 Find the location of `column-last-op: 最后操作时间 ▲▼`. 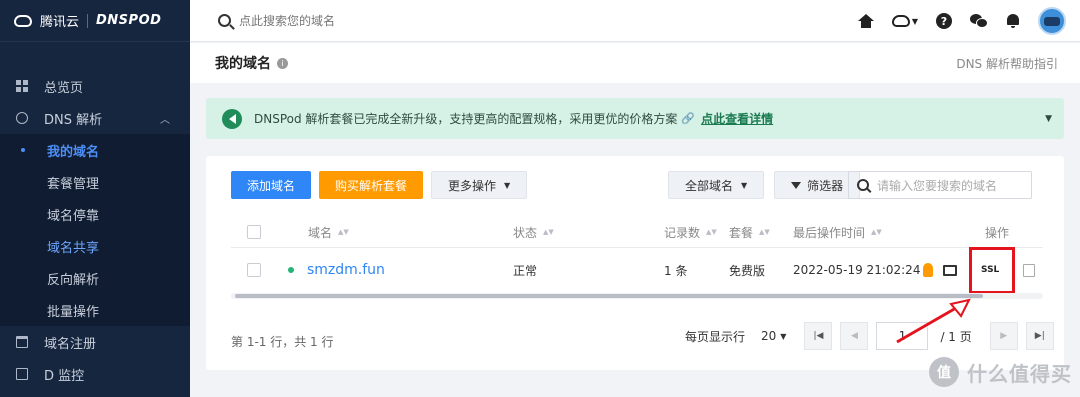

column-last-op: 最后操作时间 ▲▼ is located at coordinates (837, 232).